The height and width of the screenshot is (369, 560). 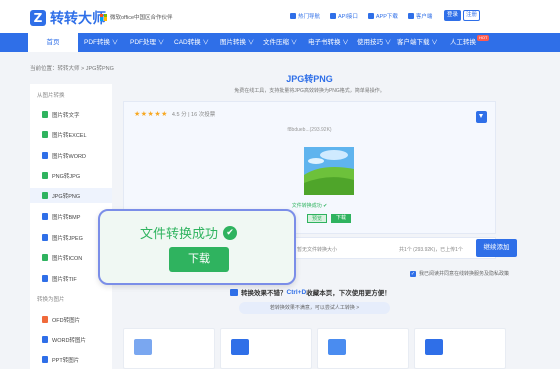 What do you see at coordinates (344, 16) in the screenshot?
I see `top-link-api: API接口` at bounding box center [344, 16].